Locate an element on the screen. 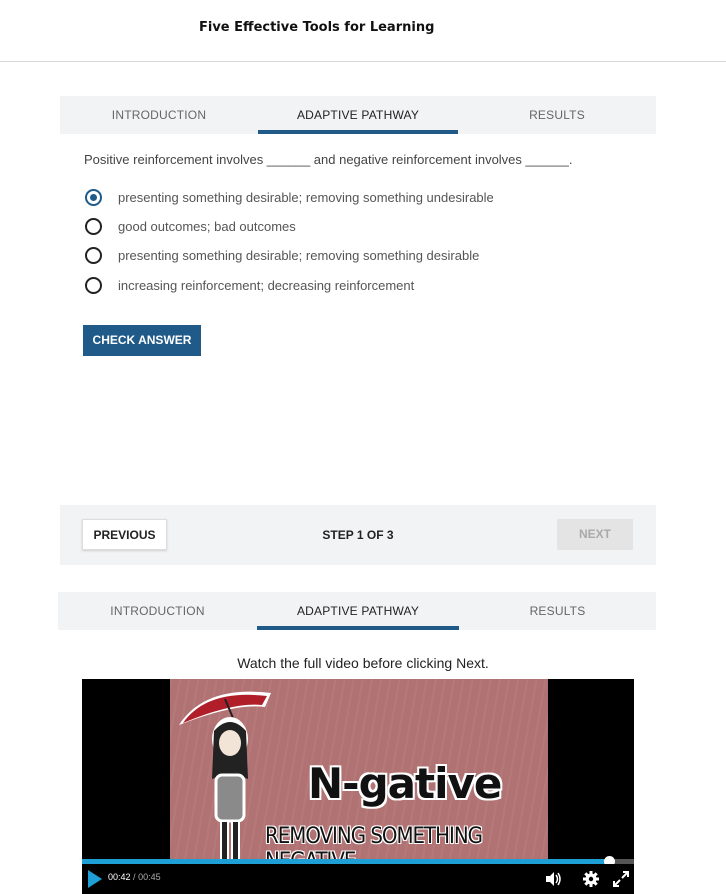 This screenshot has width=726, height=894. fullscreen-icon is located at coordinates (621, 879).